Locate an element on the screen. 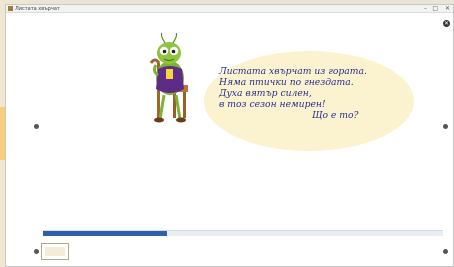  next-page-icon is located at coordinates (445, 251).